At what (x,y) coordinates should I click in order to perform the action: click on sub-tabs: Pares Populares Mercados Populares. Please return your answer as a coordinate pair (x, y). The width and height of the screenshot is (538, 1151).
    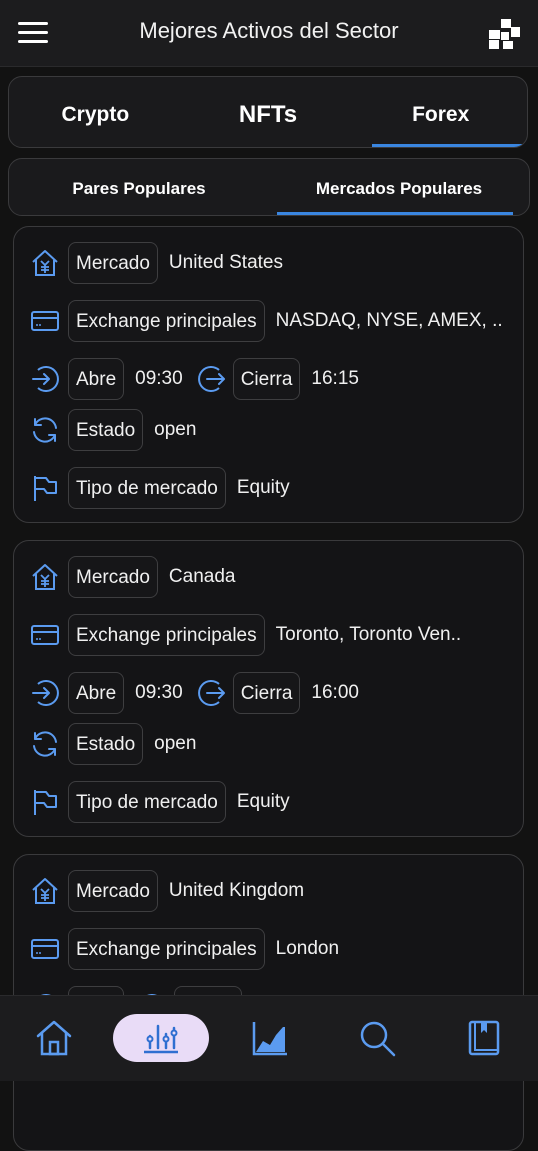
    Looking at the image, I should click on (269, 187).